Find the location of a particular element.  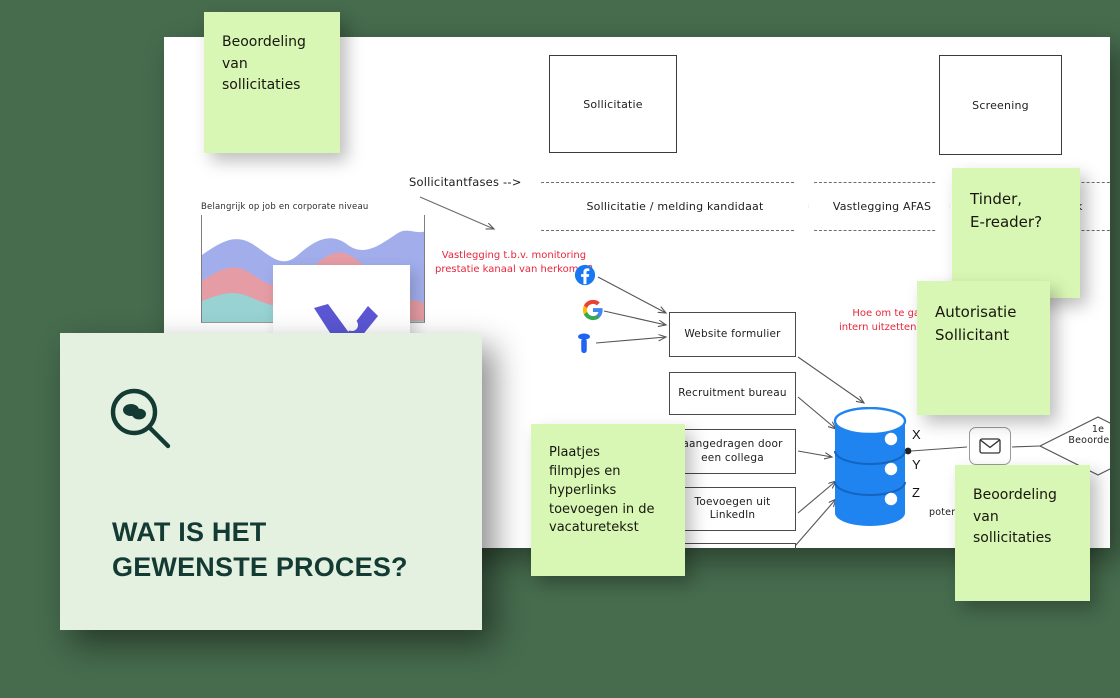

page-title-line2: GEWENSTE PROCES? is located at coordinates (260, 566).